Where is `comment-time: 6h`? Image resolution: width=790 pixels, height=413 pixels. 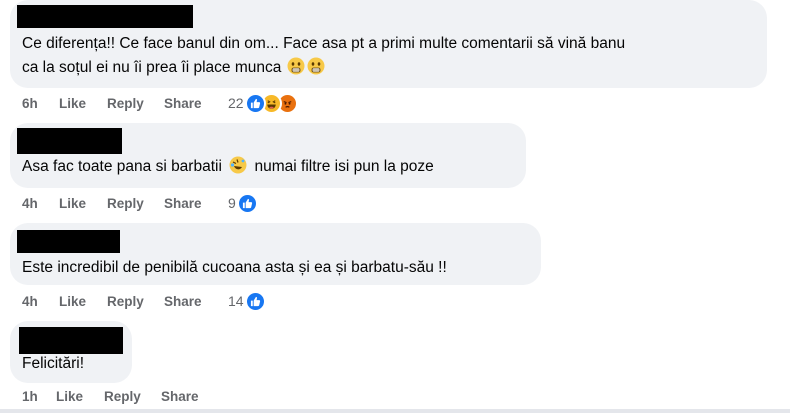
comment-time: 6h is located at coordinates (40, 103).